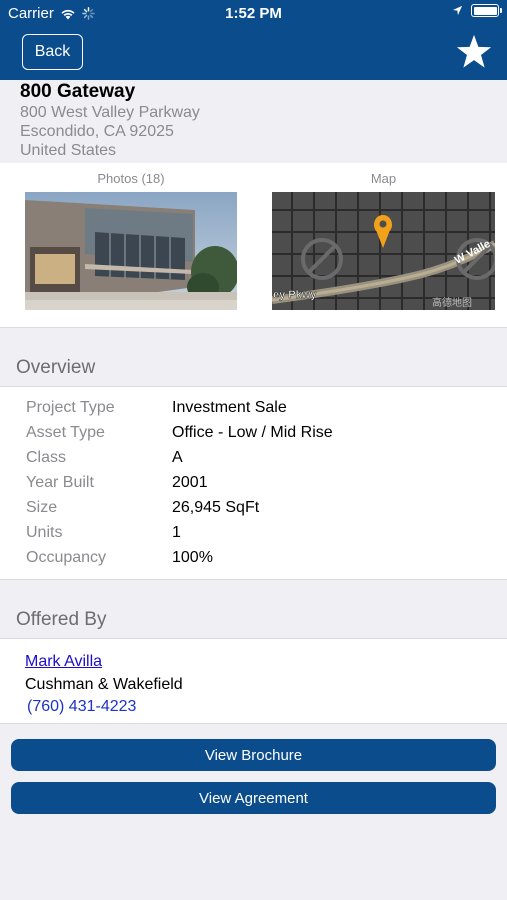  Describe the element at coordinates (295, 295) in the screenshot. I see `map-street-label-left: ey Pkwy` at that location.